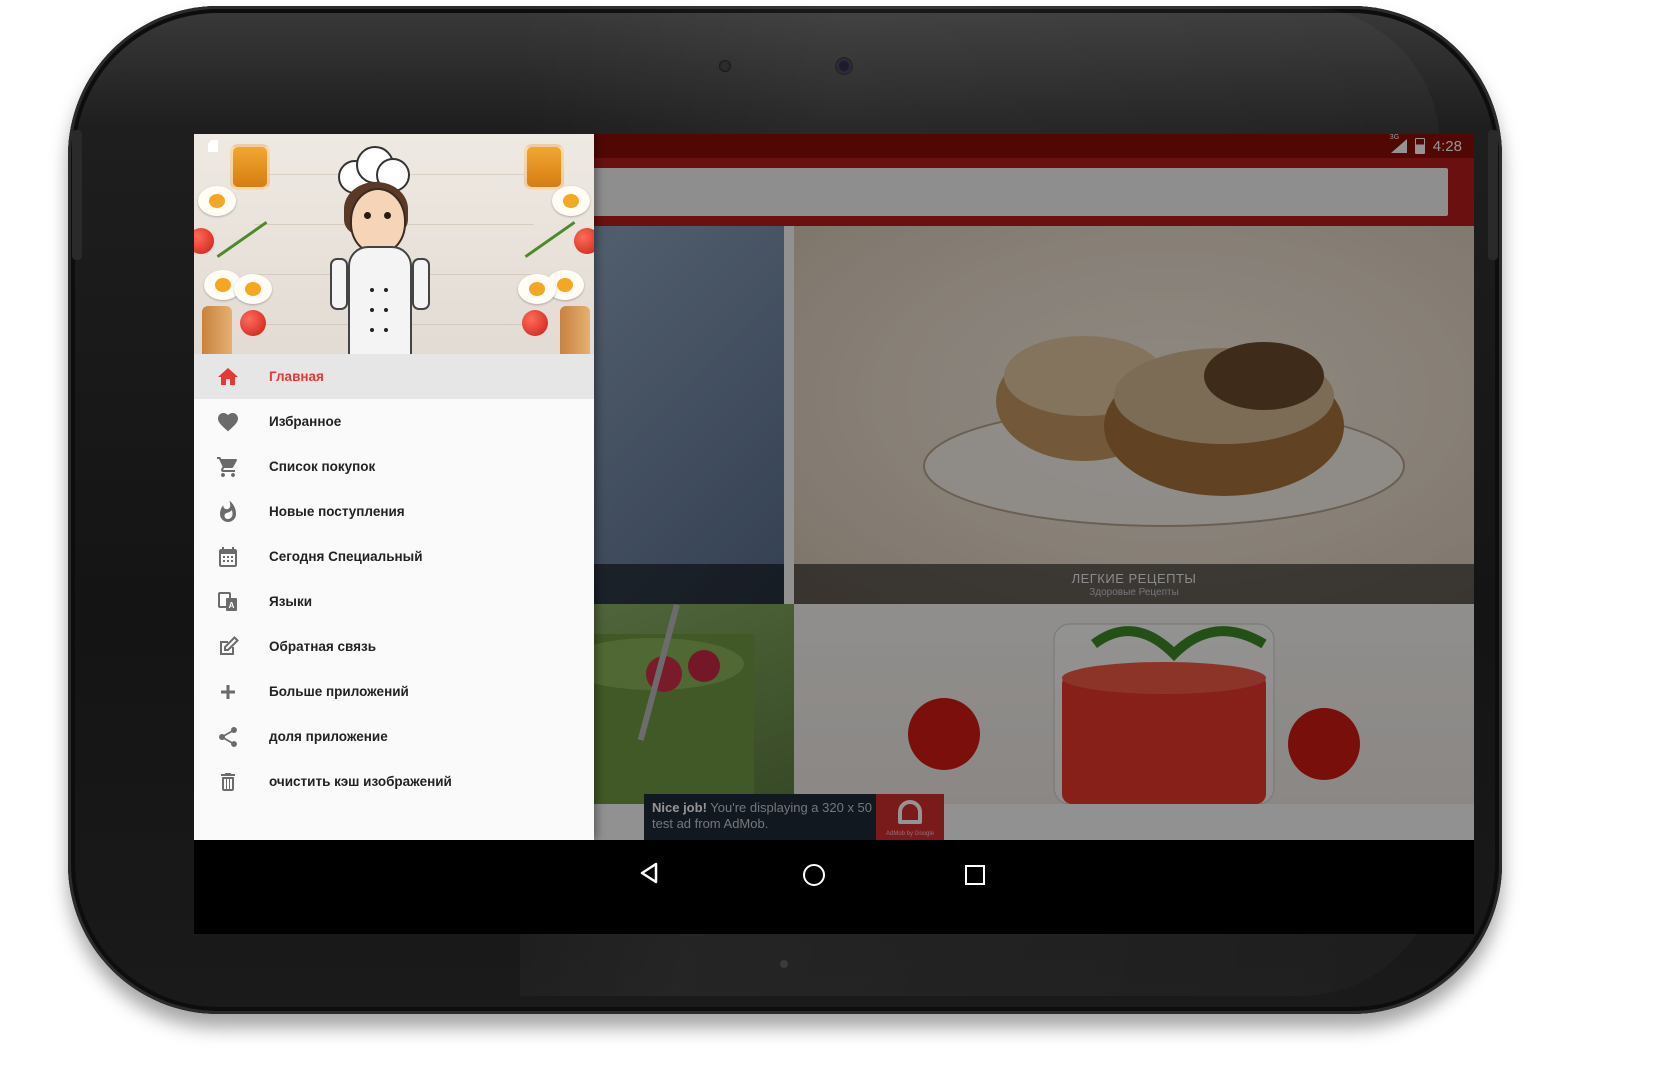 The height and width of the screenshot is (1088, 1670). I want to click on menu-item-label: Список покупок, so click(322, 466).